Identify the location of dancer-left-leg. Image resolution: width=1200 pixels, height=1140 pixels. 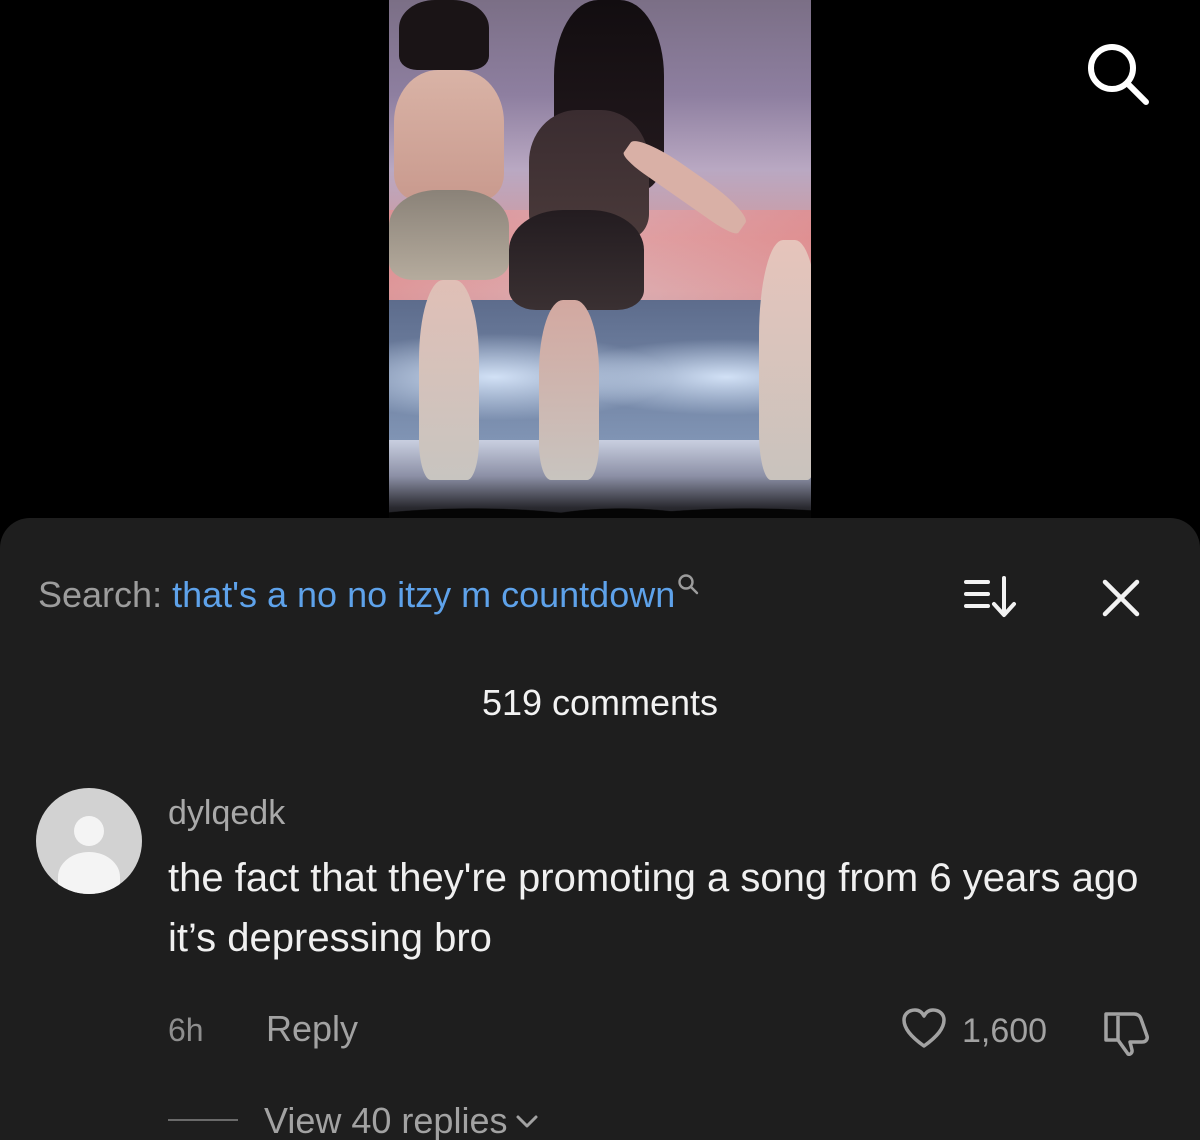
(449, 380).